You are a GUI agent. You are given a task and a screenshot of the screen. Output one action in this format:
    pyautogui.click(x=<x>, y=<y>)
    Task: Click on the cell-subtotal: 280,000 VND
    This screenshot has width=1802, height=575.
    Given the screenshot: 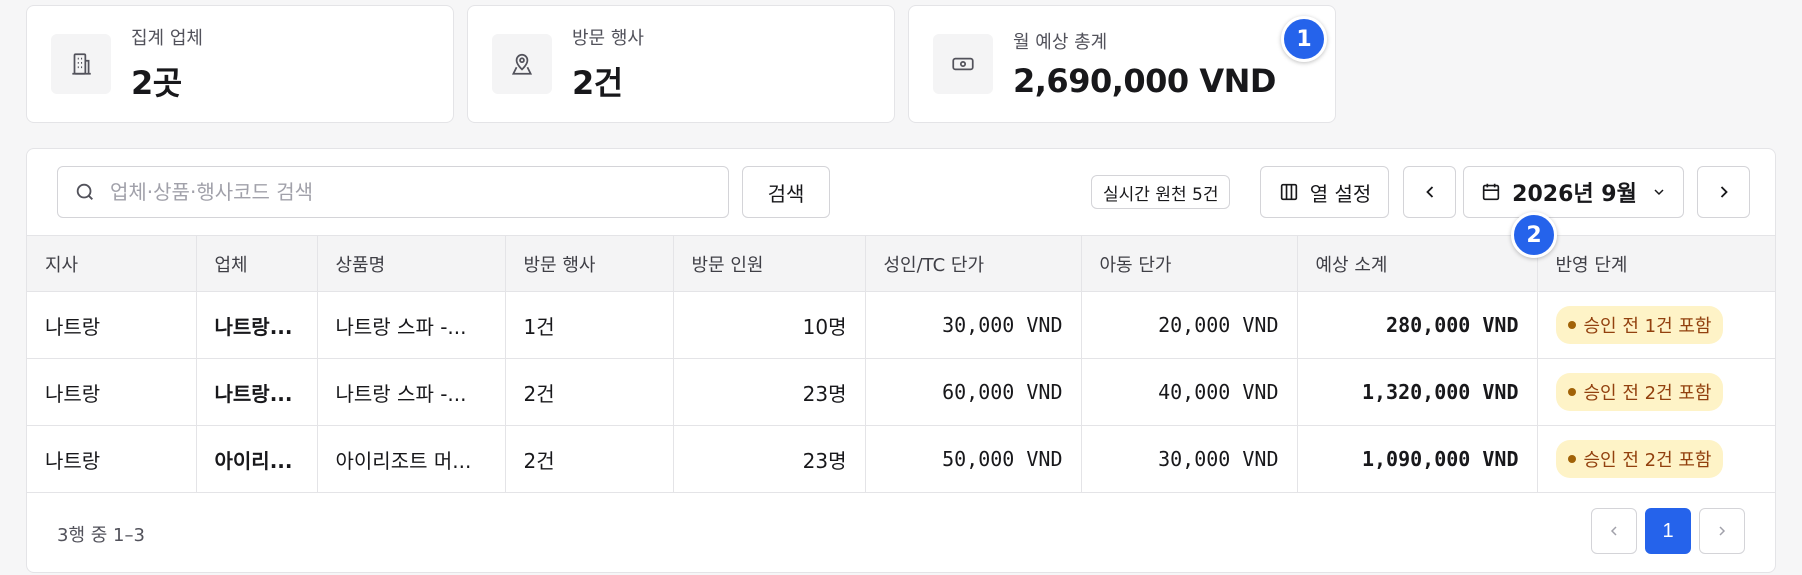 What is the action you would take?
    pyautogui.click(x=1417, y=325)
    